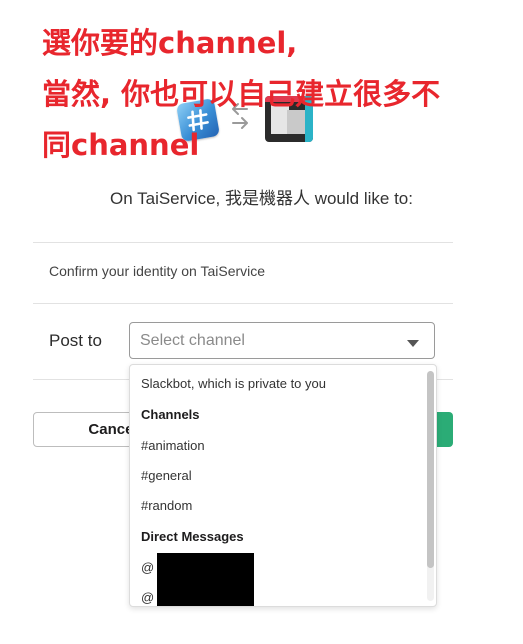 Image resolution: width=523 pixels, height=644 pixels. Describe the element at coordinates (173, 445) in the screenshot. I see `option-channel-animation: #animation` at that location.